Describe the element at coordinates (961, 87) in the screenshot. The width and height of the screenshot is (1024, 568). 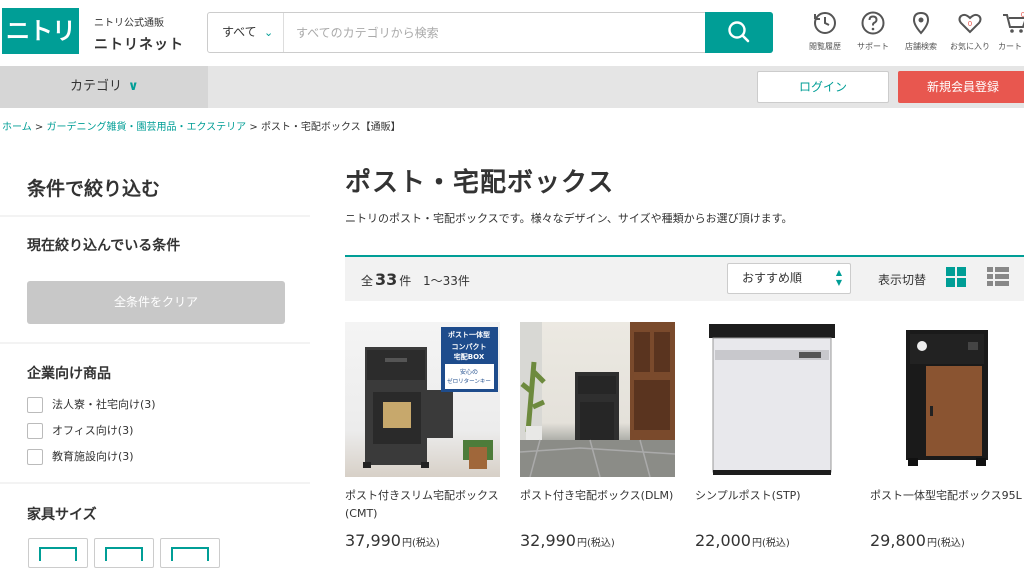
I see `register-button: 新規会員登録` at that location.